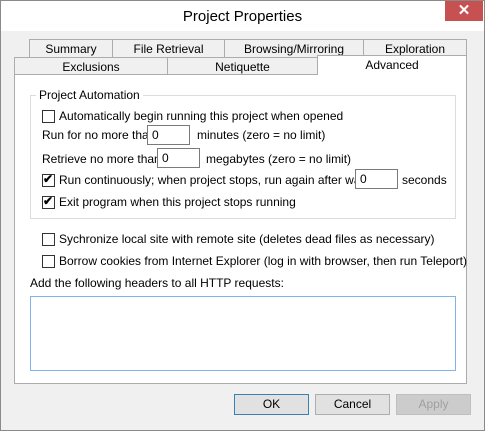  What do you see at coordinates (261, 135) in the screenshot?
I see `run-limit-suffix: minutes (zero = no limit)` at bounding box center [261, 135].